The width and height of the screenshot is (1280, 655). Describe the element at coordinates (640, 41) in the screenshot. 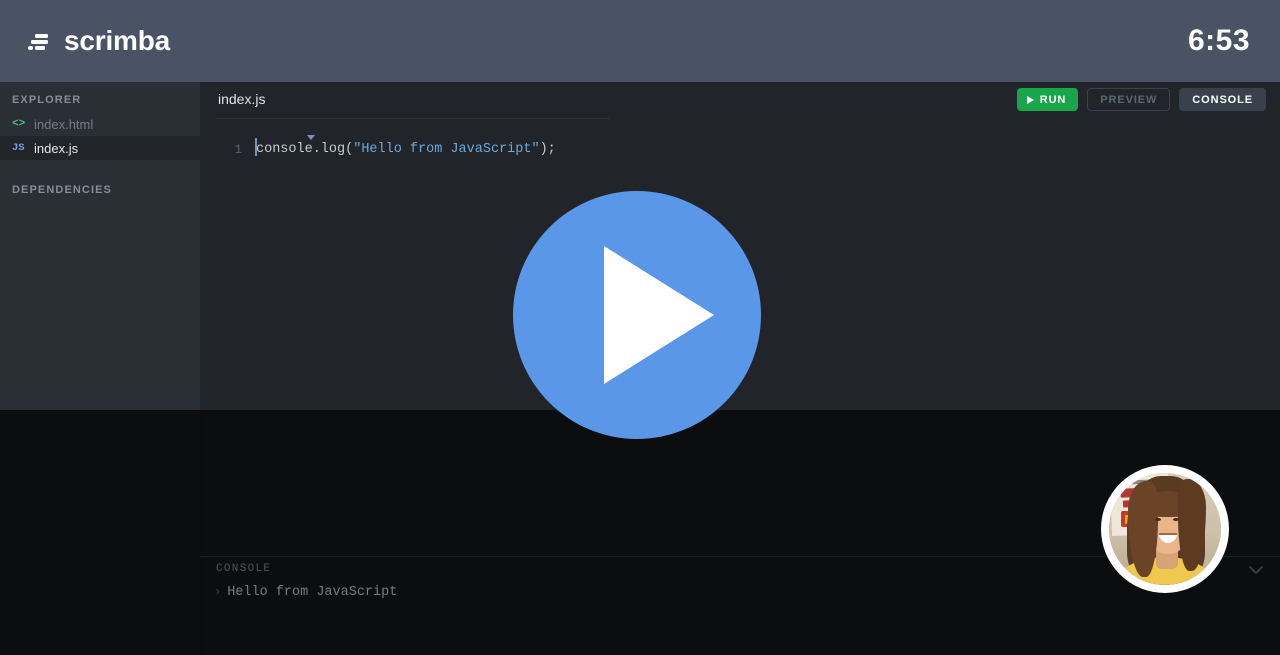

I see `app-header: scrimba 6:53` at that location.